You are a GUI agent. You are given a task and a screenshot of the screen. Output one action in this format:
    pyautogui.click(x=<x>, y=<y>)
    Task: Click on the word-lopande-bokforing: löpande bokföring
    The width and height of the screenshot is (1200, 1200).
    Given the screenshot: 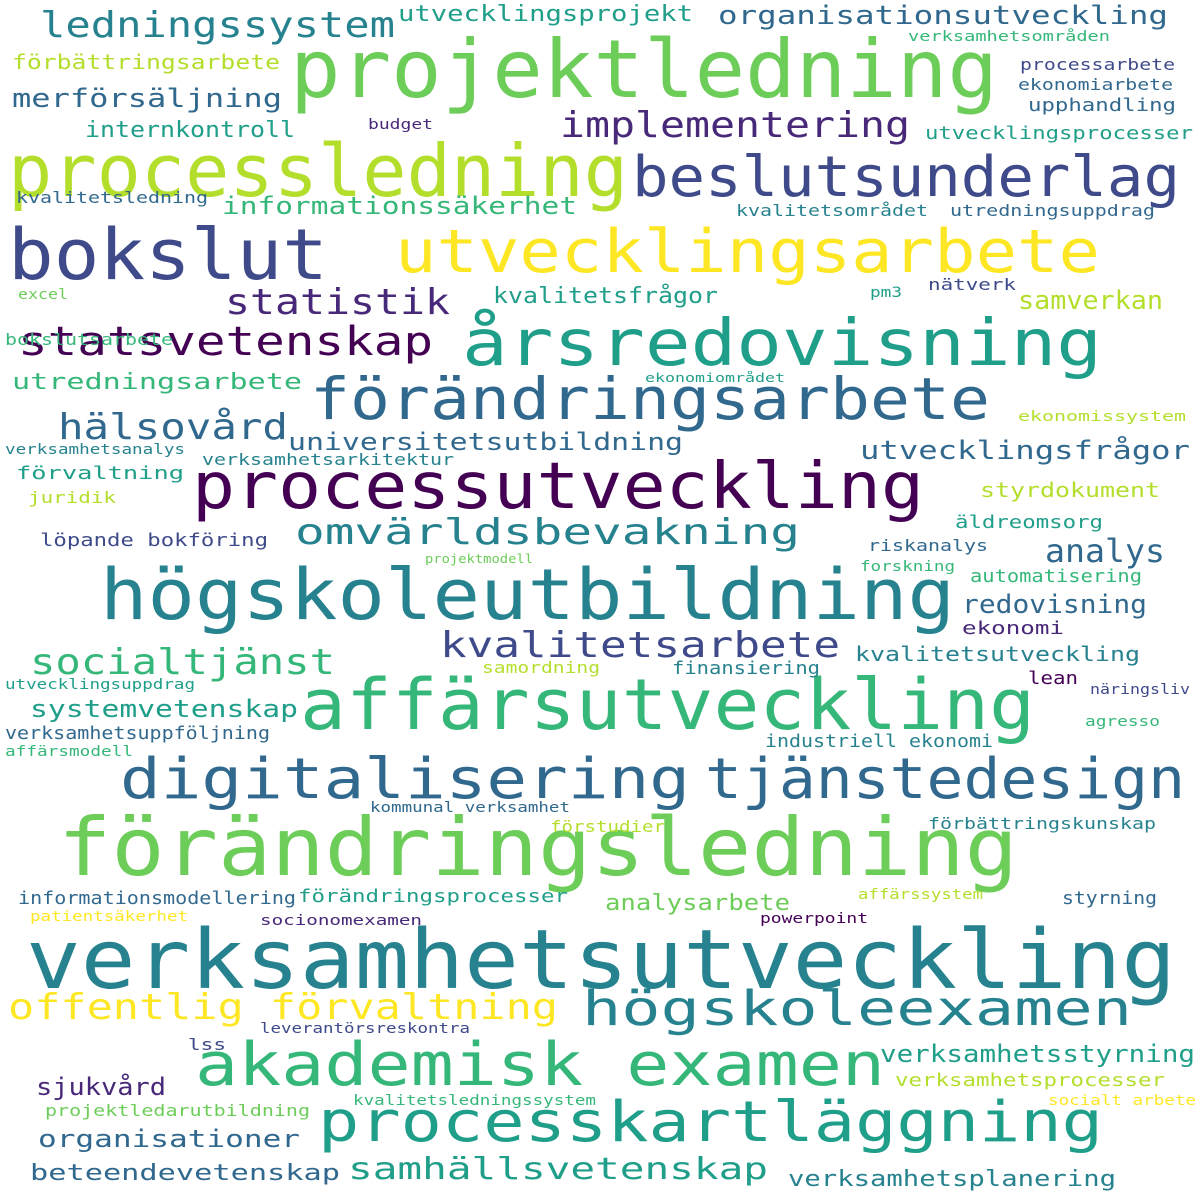 What is the action you would take?
    pyautogui.click(x=154, y=540)
    